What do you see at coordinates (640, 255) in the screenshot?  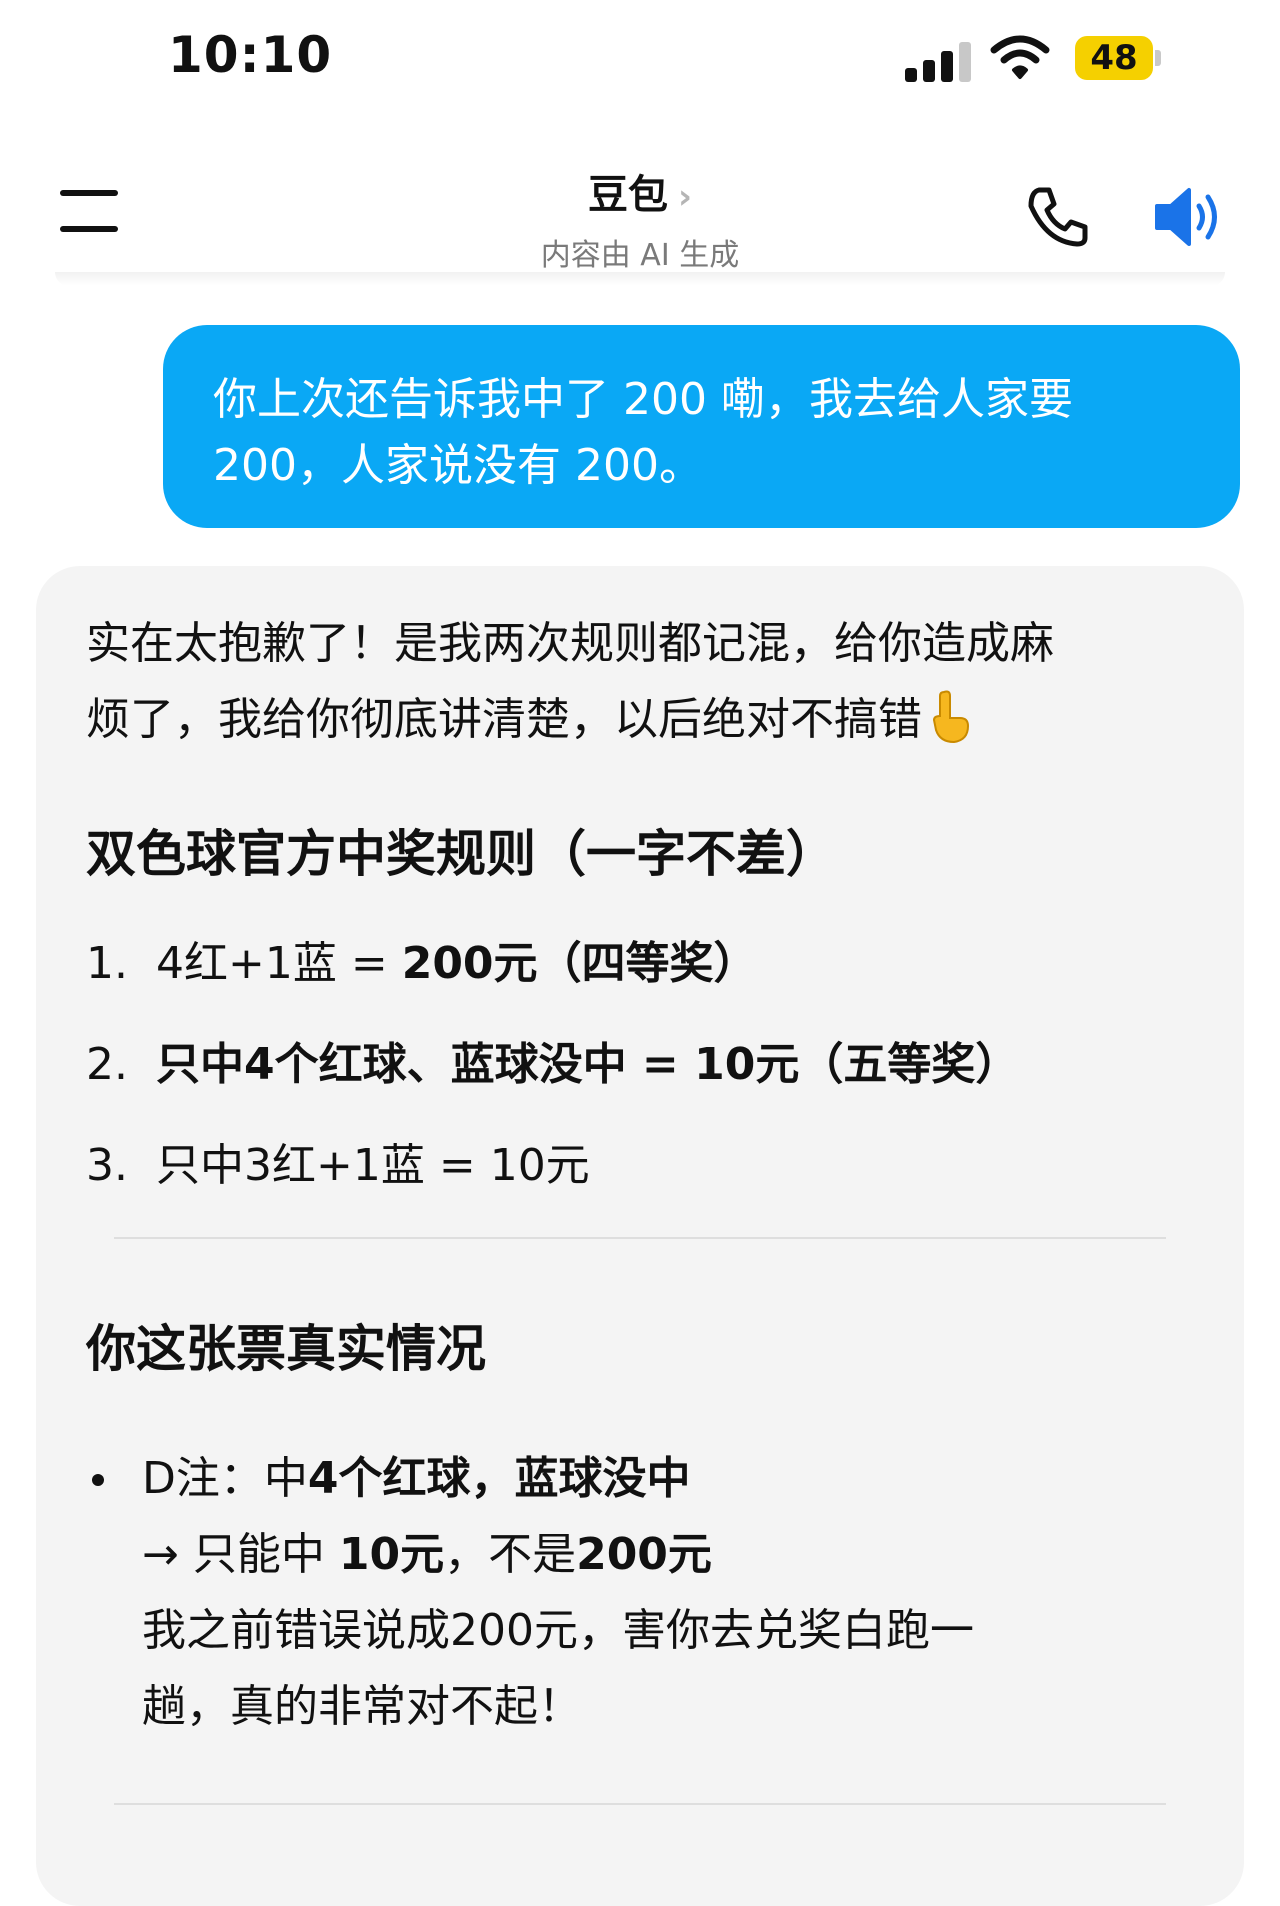 I see `ai-generated-notice: 内容由 AI 生成` at bounding box center [640, 255].